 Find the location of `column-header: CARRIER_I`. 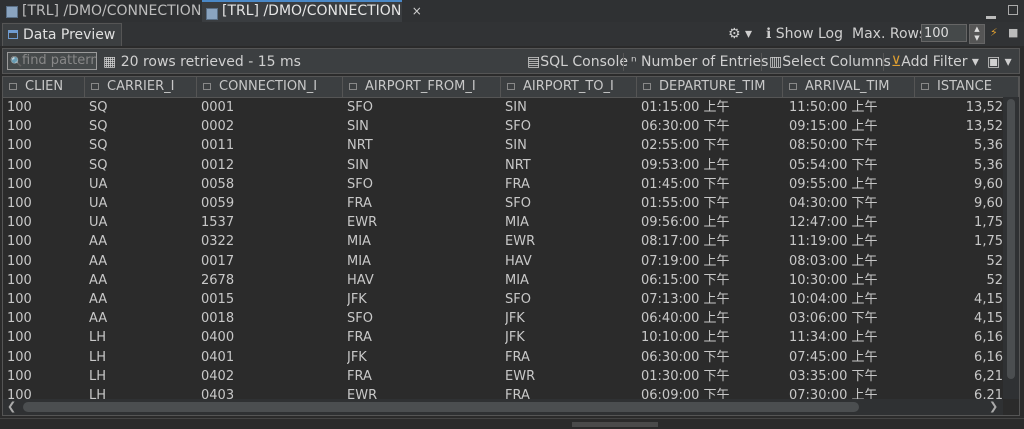

column-header: CARRIER_I is located at coordinates (141, 87).